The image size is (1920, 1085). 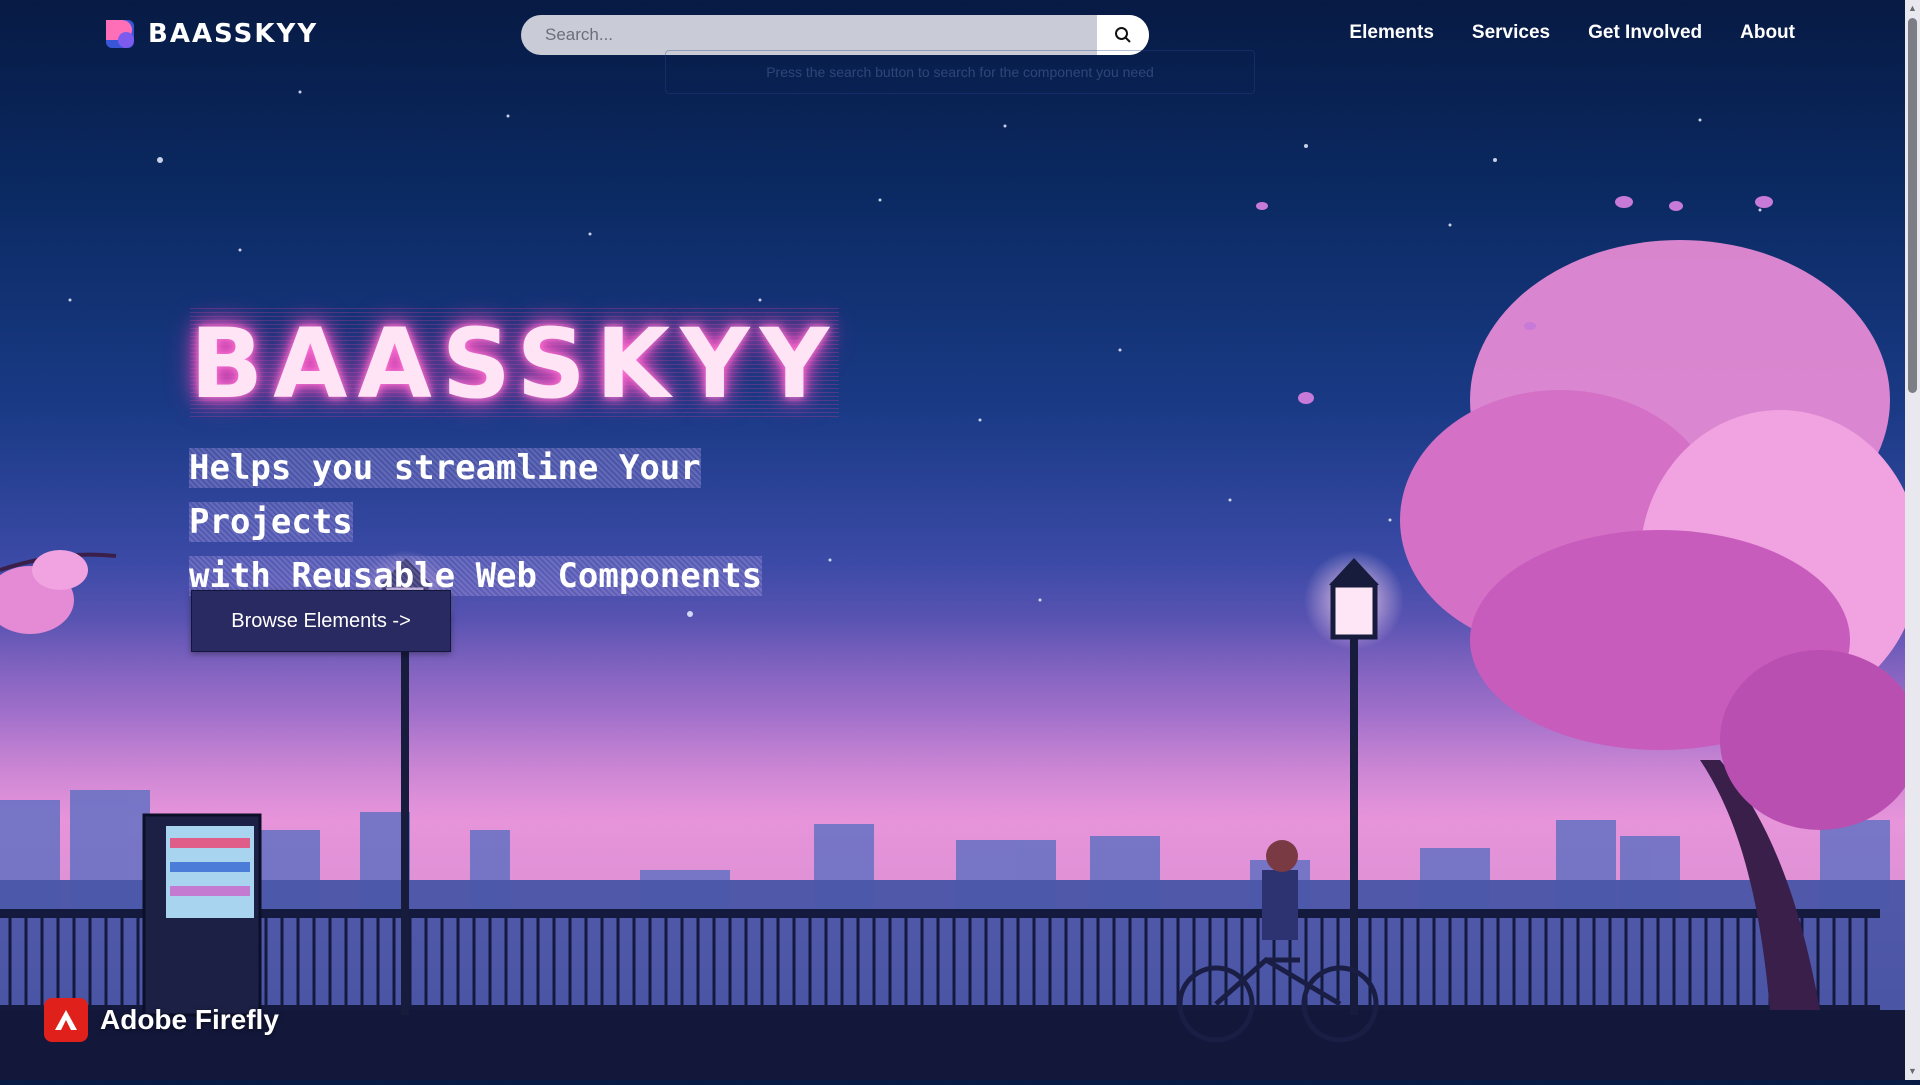 I want to click on search-input, so click(x=809, y=35).